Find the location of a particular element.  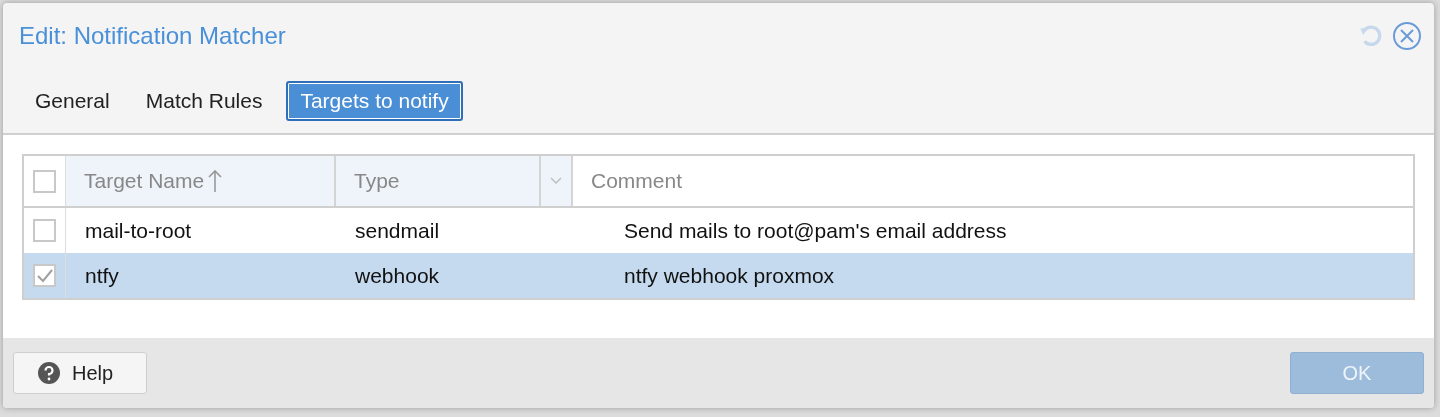

help-button: Help is located at coordinates (80, 373).